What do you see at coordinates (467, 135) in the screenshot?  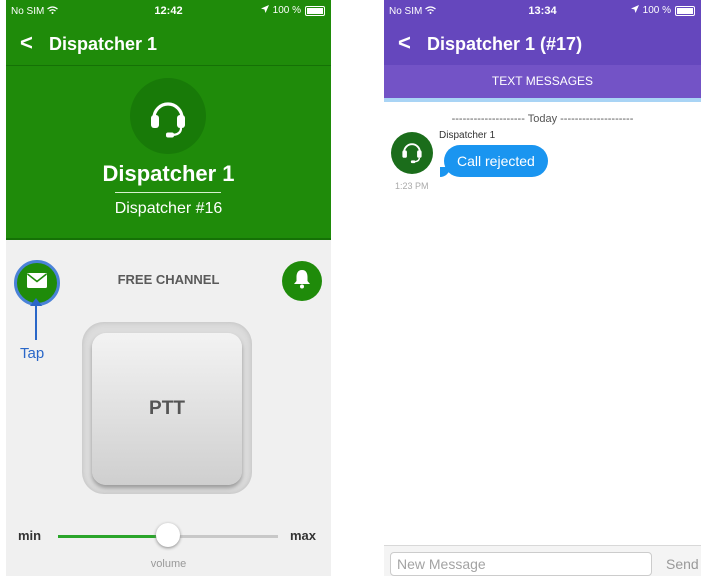 I see `message-sender: Dispatcher 1` at bounding box center [467, 135].